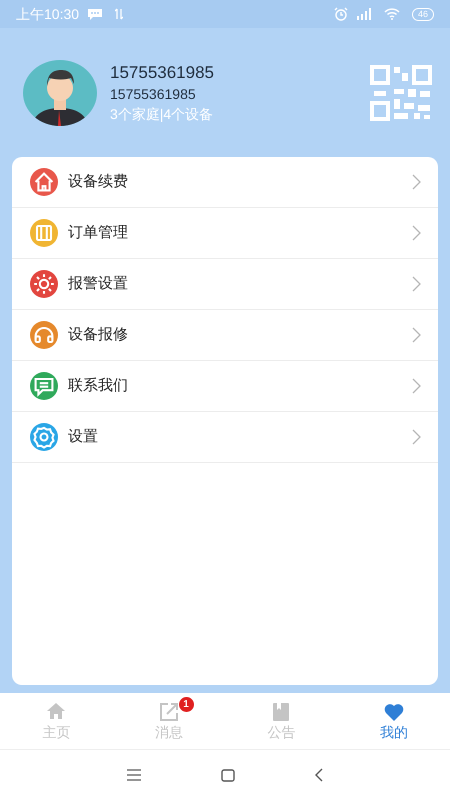 Image resolution: width=450 pixels, height=800 pixels. I want to click on menu-item: 联系我们, so click(225, 386).